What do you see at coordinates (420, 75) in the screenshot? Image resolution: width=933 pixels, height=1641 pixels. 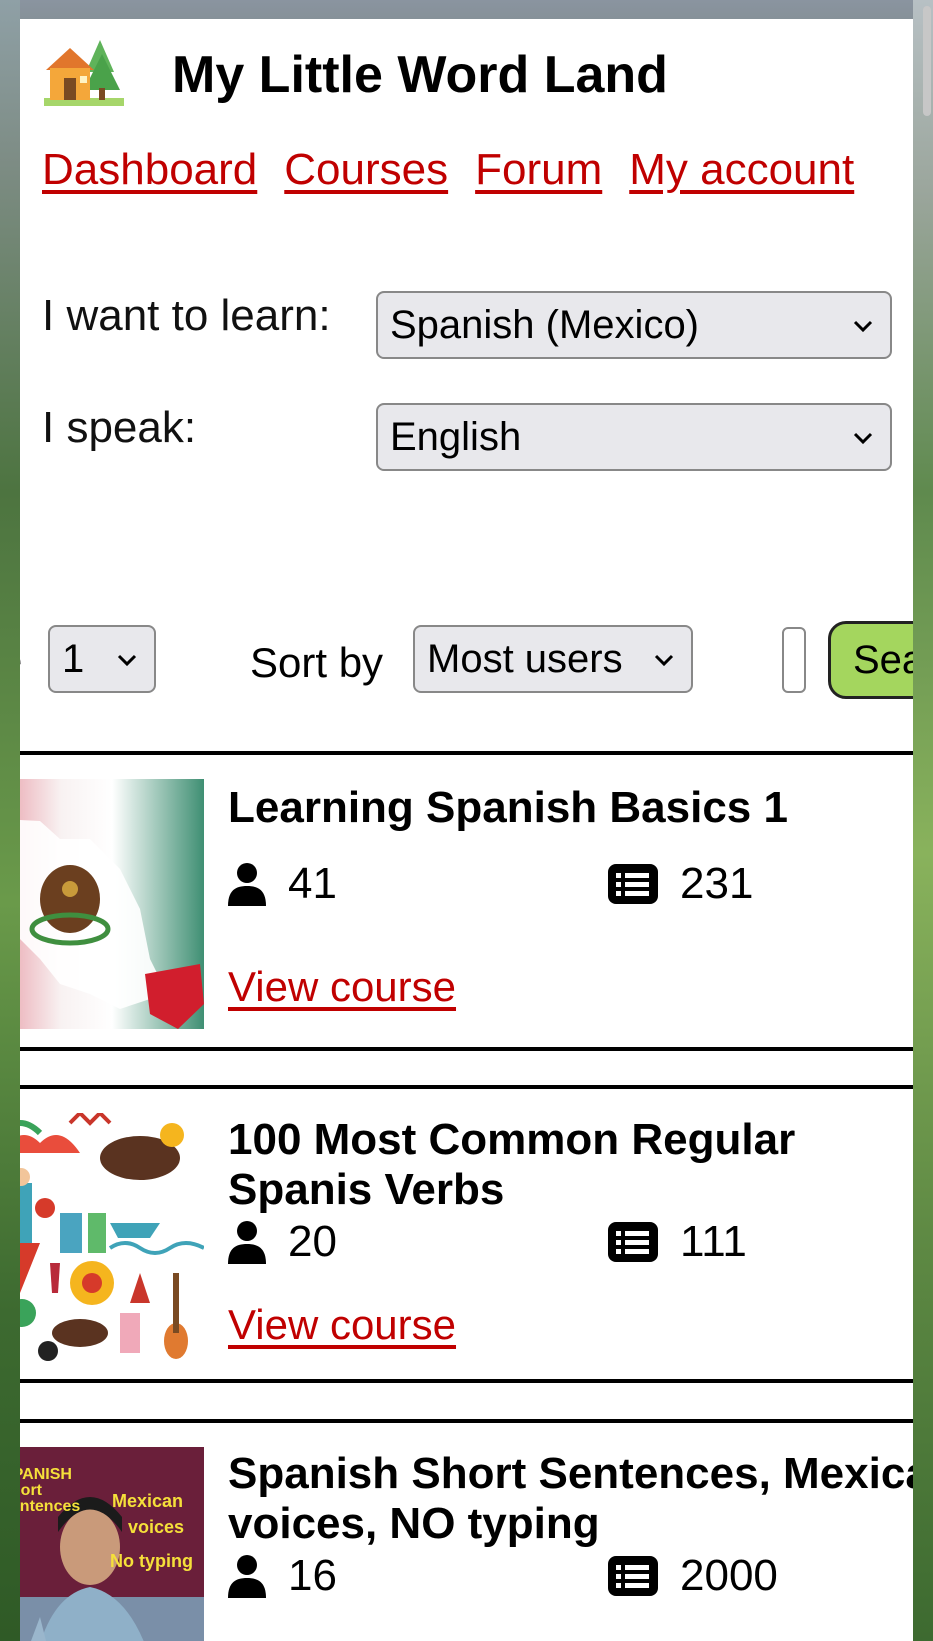 I see `site-title: My Little Word Land` at bounding box center [420, 75].